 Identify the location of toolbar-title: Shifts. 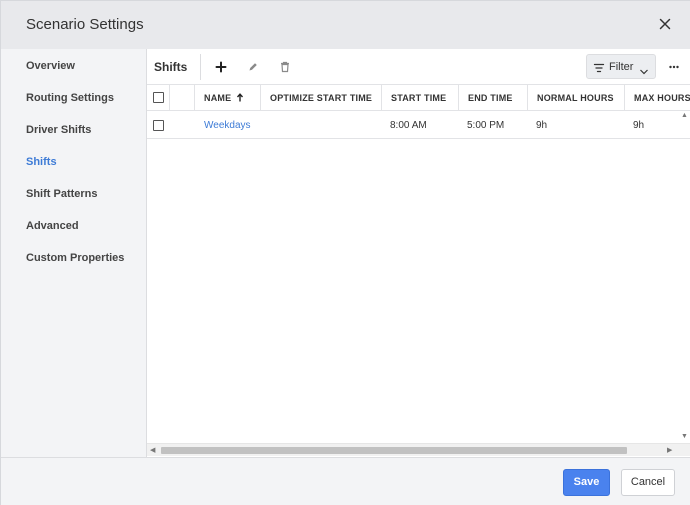
(171, 67).